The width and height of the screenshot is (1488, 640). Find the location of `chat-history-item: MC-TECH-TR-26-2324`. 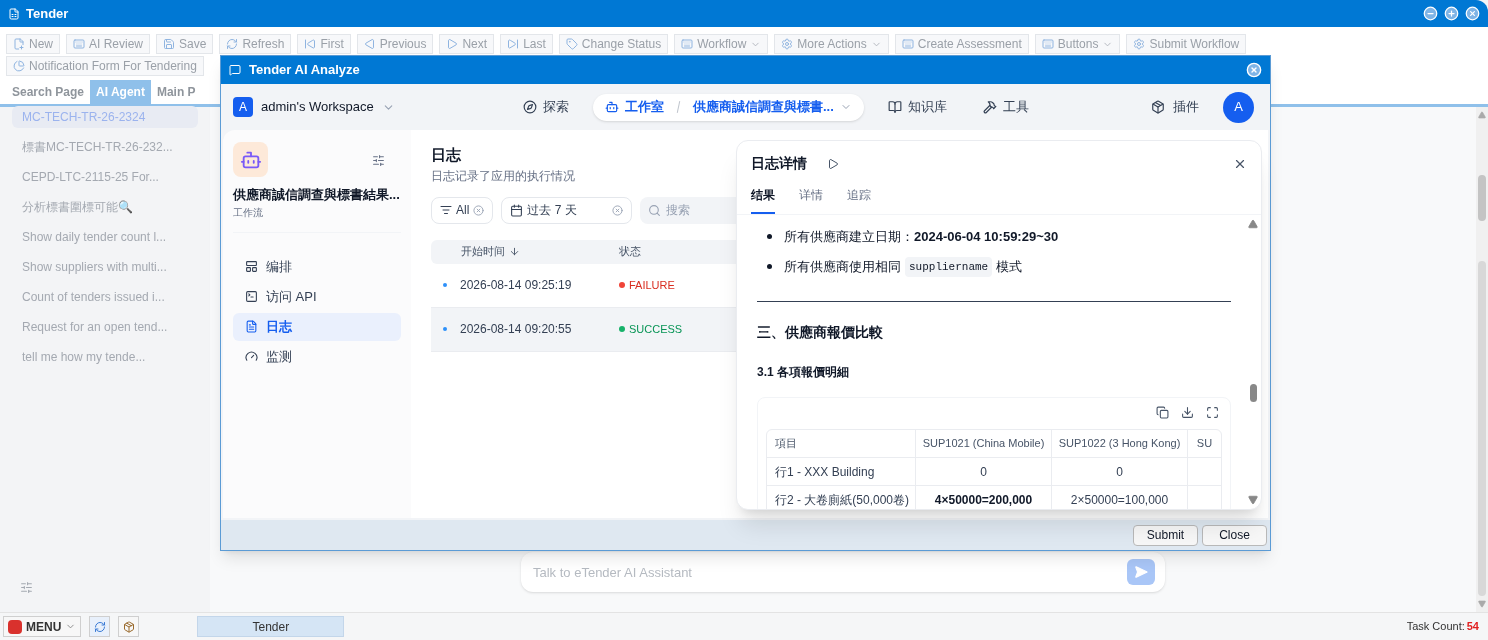

chat-history-item: MC-TECH-TR-26-2324 is located at coordinates (105, 117).